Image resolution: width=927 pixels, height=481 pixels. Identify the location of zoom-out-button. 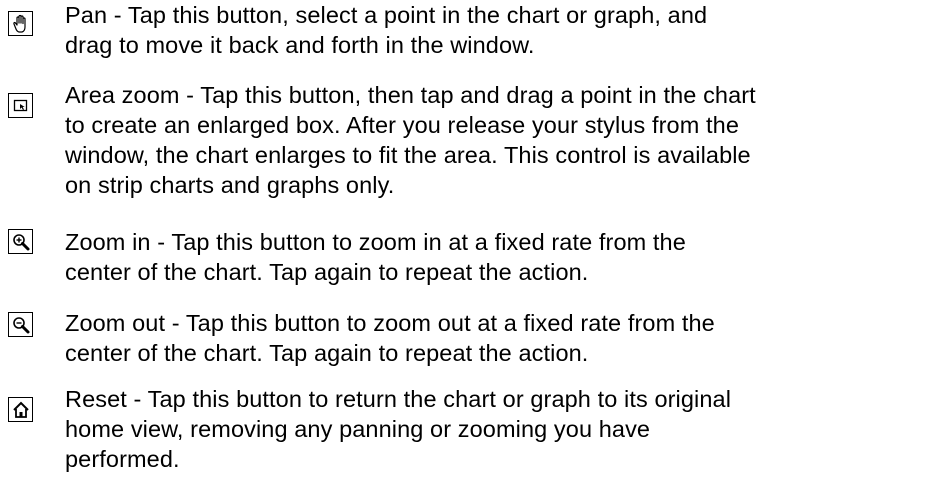
(20, 324).